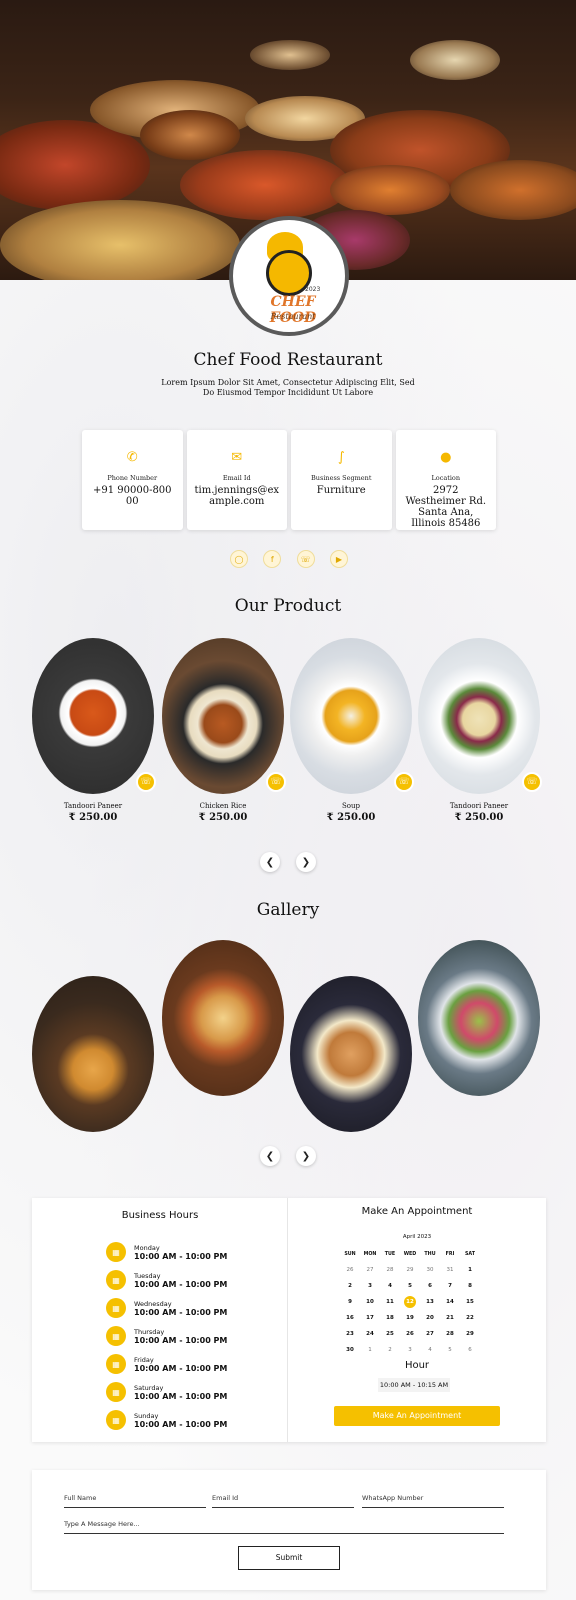 This screenshot has width=576, height=1600. Describe the element at coordinates (470, 1286) in the screenshot. I see `calendar-day: 8` at that location.